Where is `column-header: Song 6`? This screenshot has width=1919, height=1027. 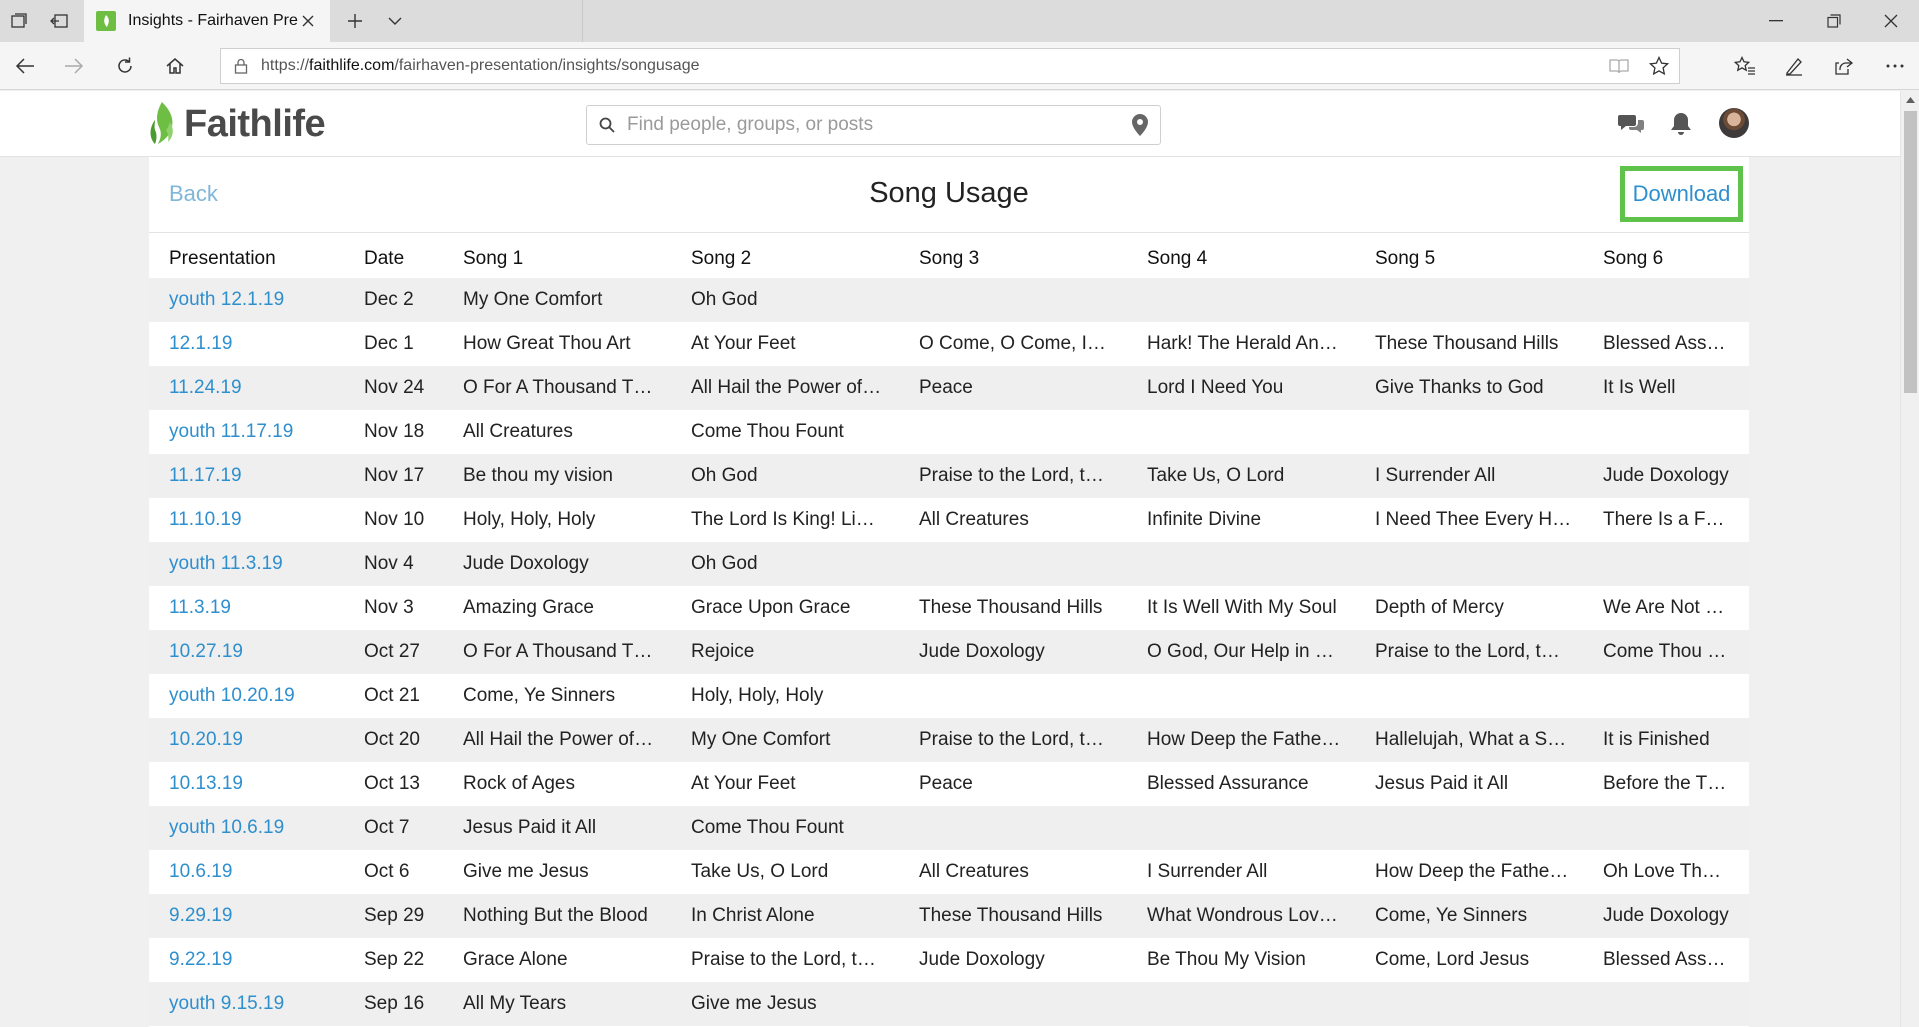 column-header: Song 6 is located at coordinates (1676, 255).